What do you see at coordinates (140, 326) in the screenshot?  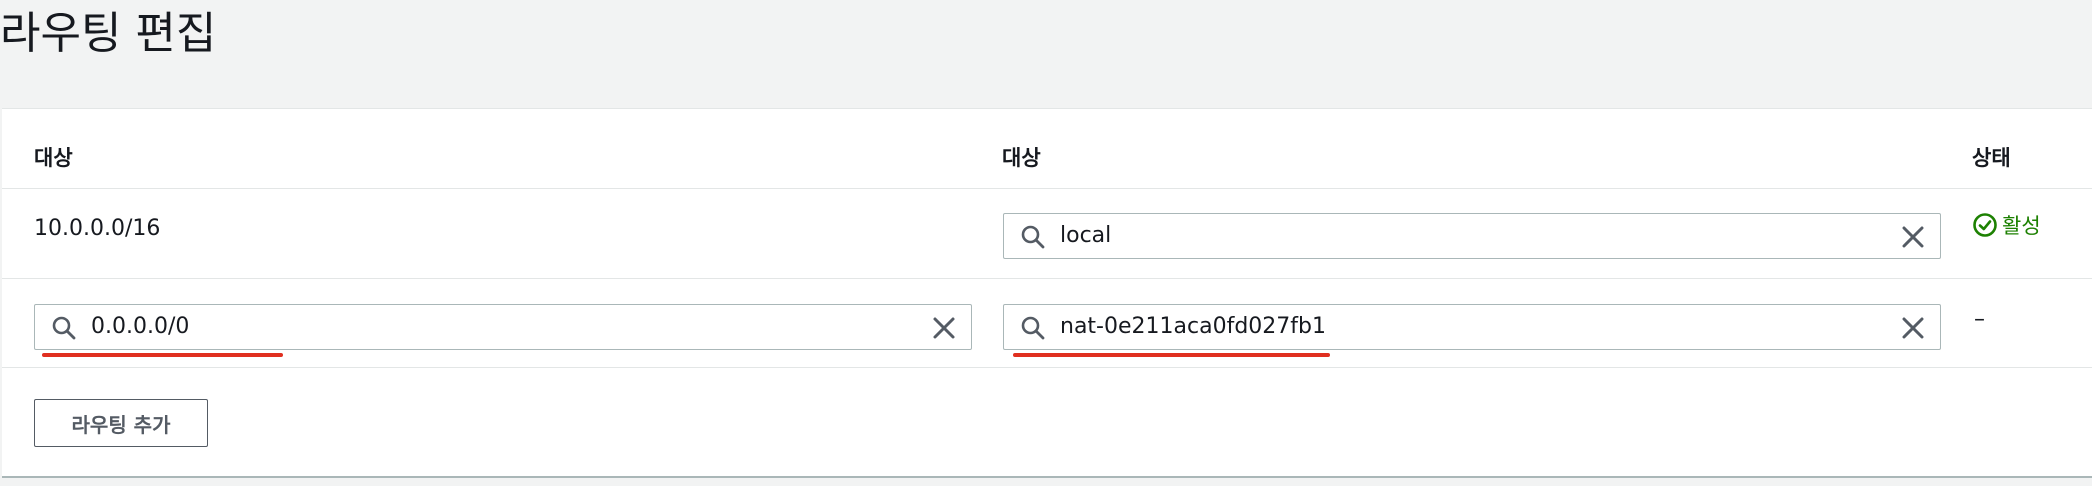 I see `destination-value: 0.0.0.0/0` at bounding box center [140, 326].